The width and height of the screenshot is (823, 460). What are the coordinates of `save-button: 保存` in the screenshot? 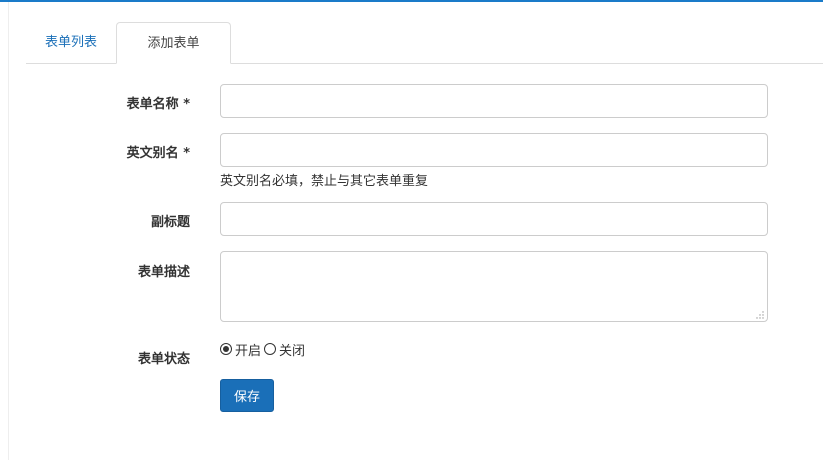 It's located at (247, 395).